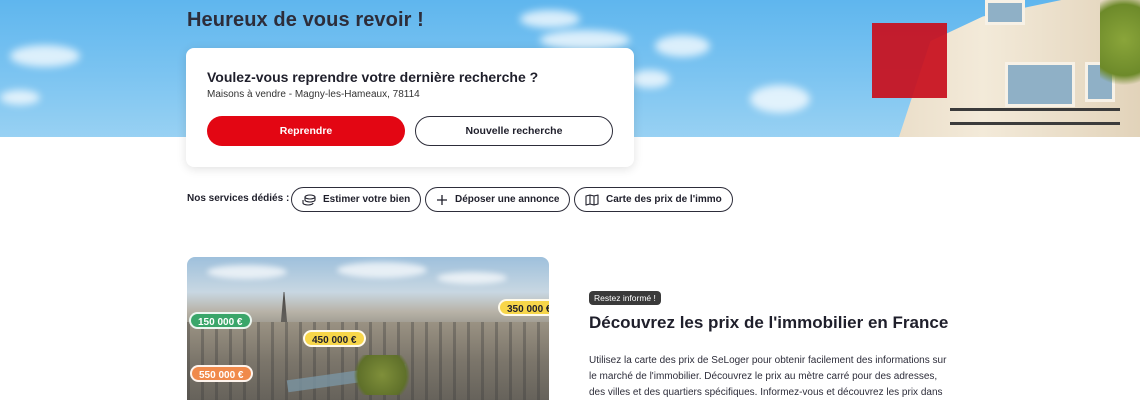  I want to click on brand-square, so click(909, 60).